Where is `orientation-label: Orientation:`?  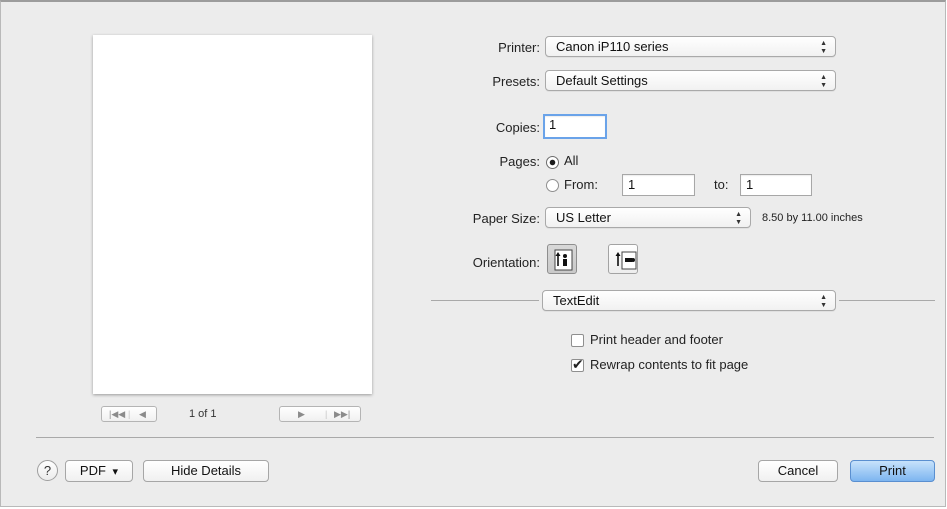
orientation-label: Orientation: is located at coordinates (506, 262).